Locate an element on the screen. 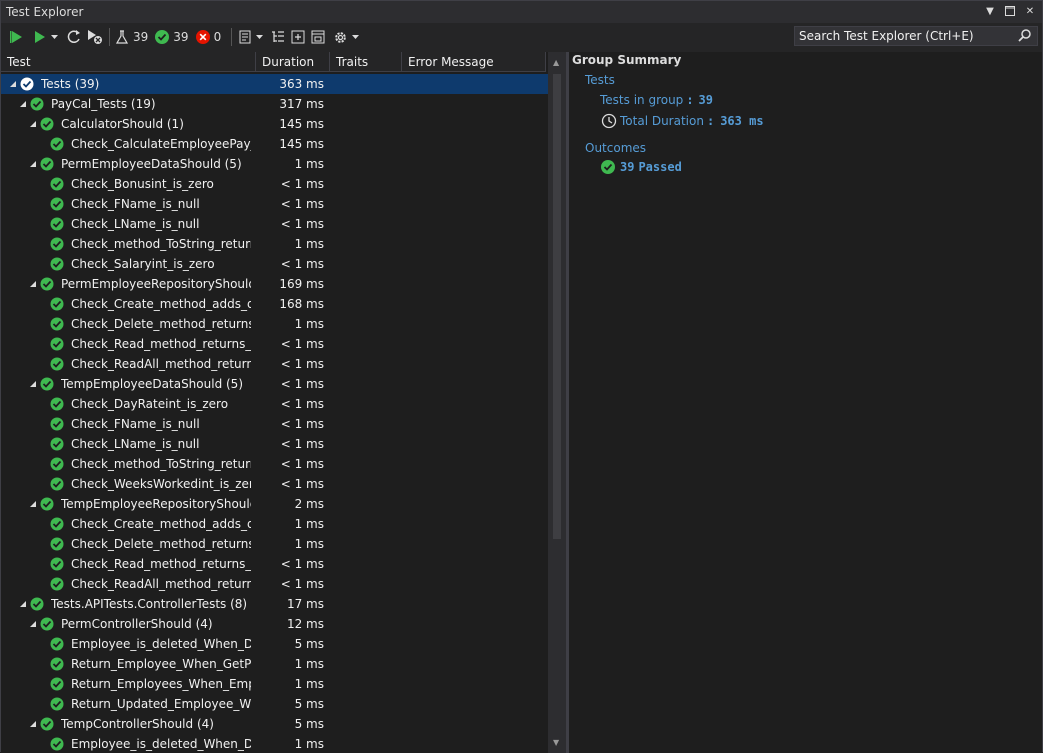  outcomes-label: Outcomes is located at coordinates (616, 148).